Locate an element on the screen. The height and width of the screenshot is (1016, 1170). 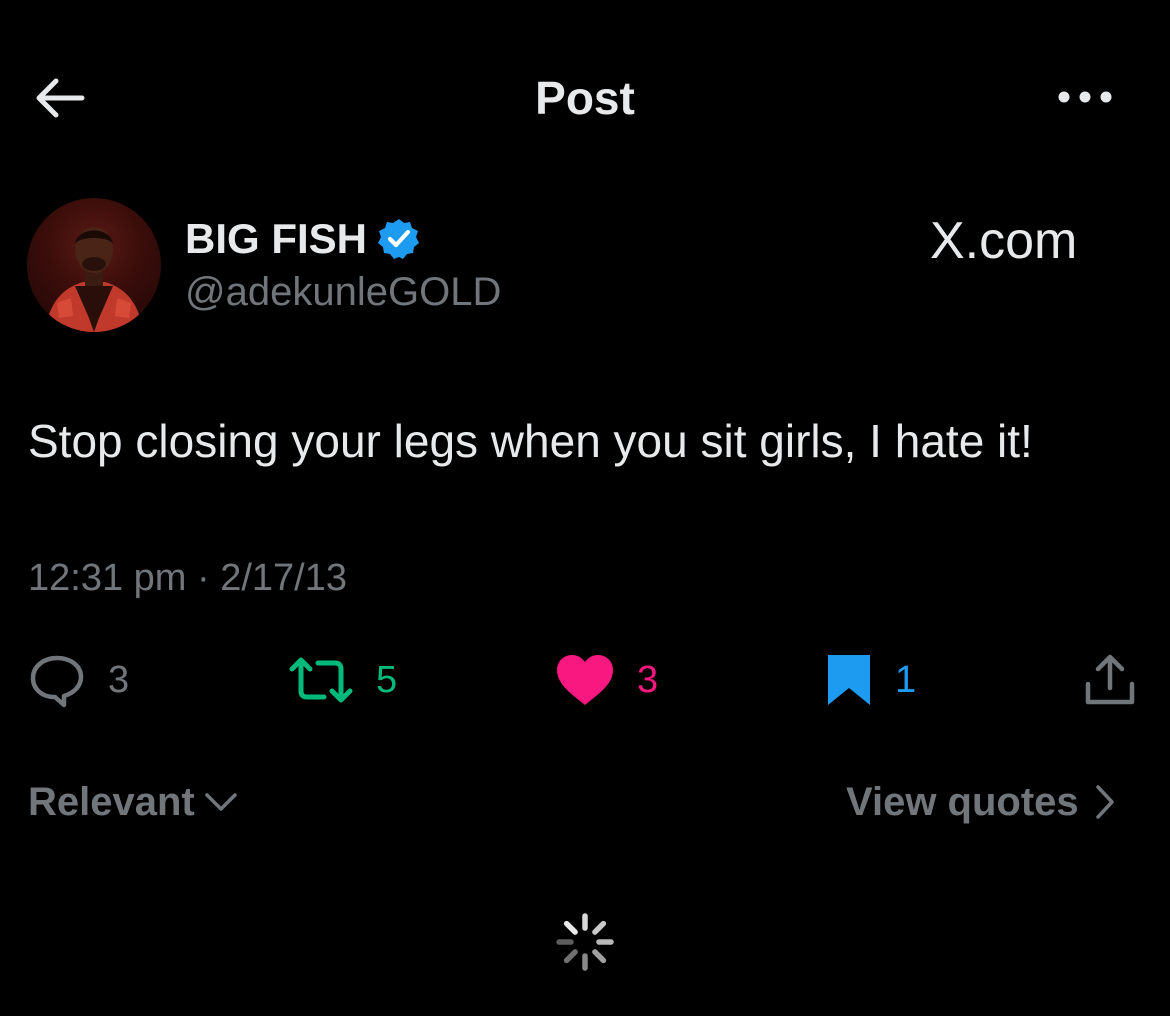
loading-spinner-icon is located at coordinates (585, 942).